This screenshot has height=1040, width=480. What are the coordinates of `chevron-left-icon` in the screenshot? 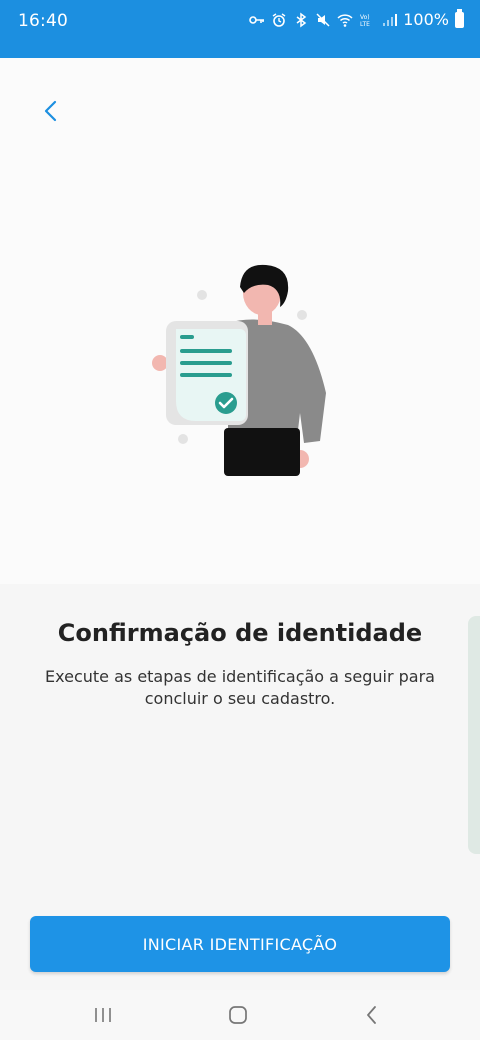 It's located at (50, 111).